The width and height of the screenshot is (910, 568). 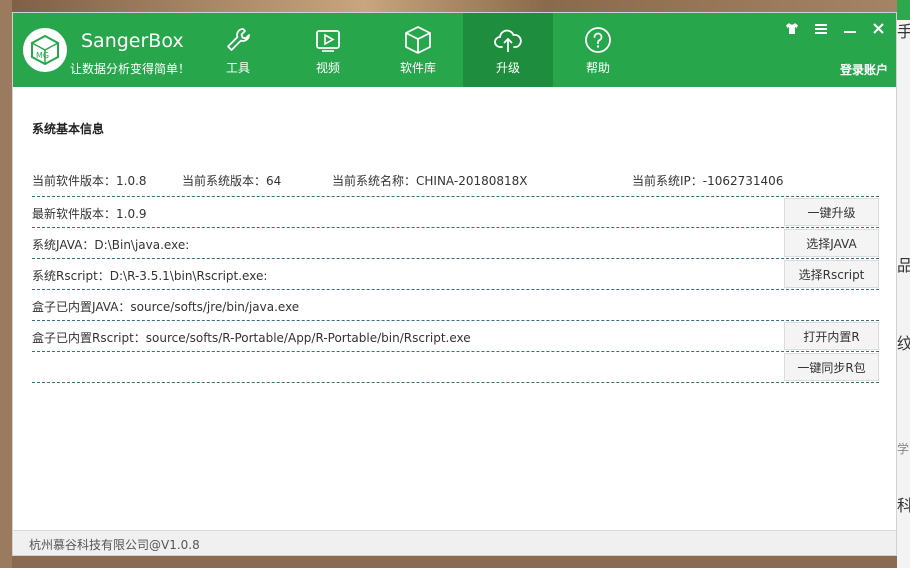 What do you see at coordinates (111, 245) in the screenshot?
I see `system-java-text: 系统JAVA：D:\Bin\java.exe:` at bounding box center [111, 245].